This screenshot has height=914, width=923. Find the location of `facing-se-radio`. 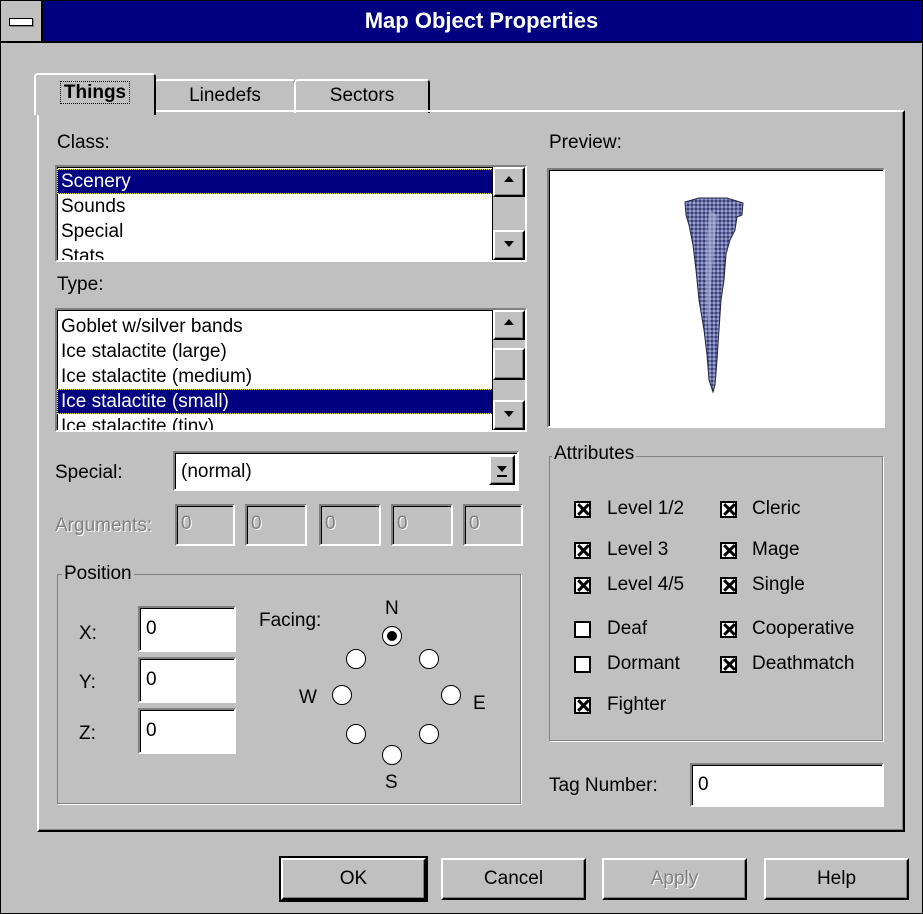

facing-se-radio is located at coordinates (429, 734).